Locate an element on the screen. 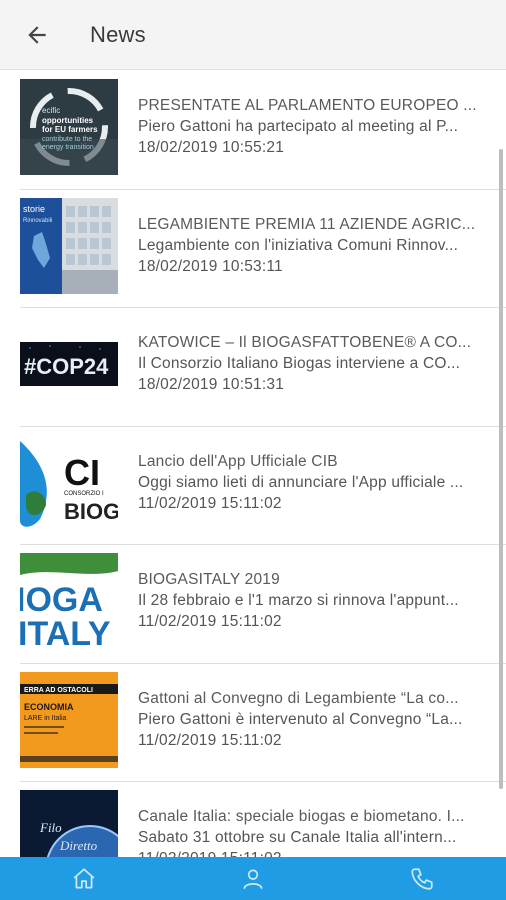 The height and width of the screenshot is (900, 506). home-icon is located at coordinates (84, 878).